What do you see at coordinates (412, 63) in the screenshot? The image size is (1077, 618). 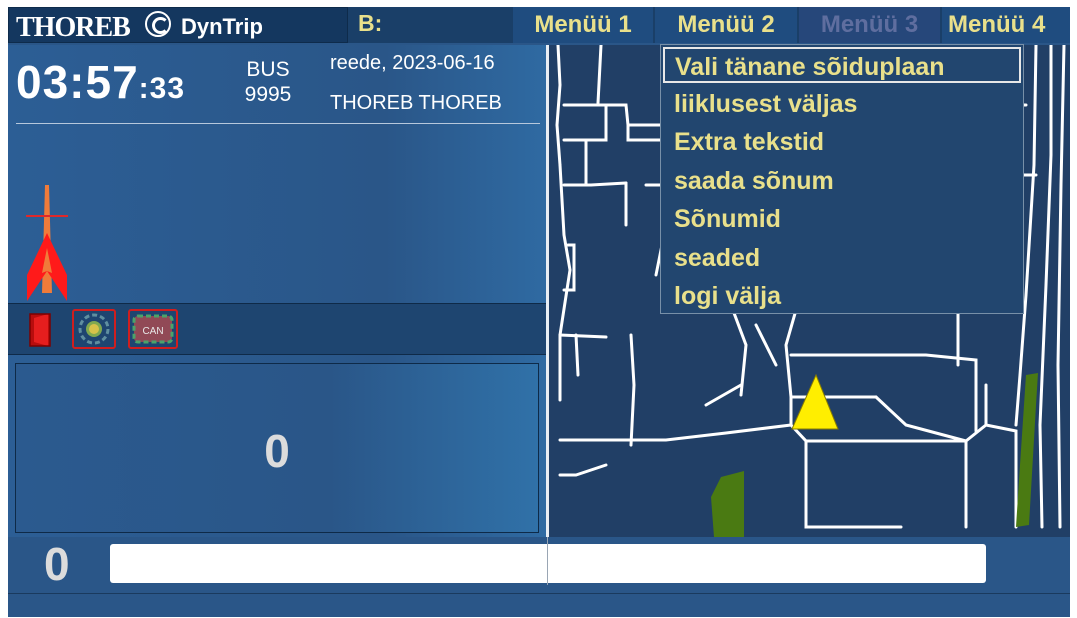 I see `date-label: reede, 2023-06-16` at bounding box center [412, 63].